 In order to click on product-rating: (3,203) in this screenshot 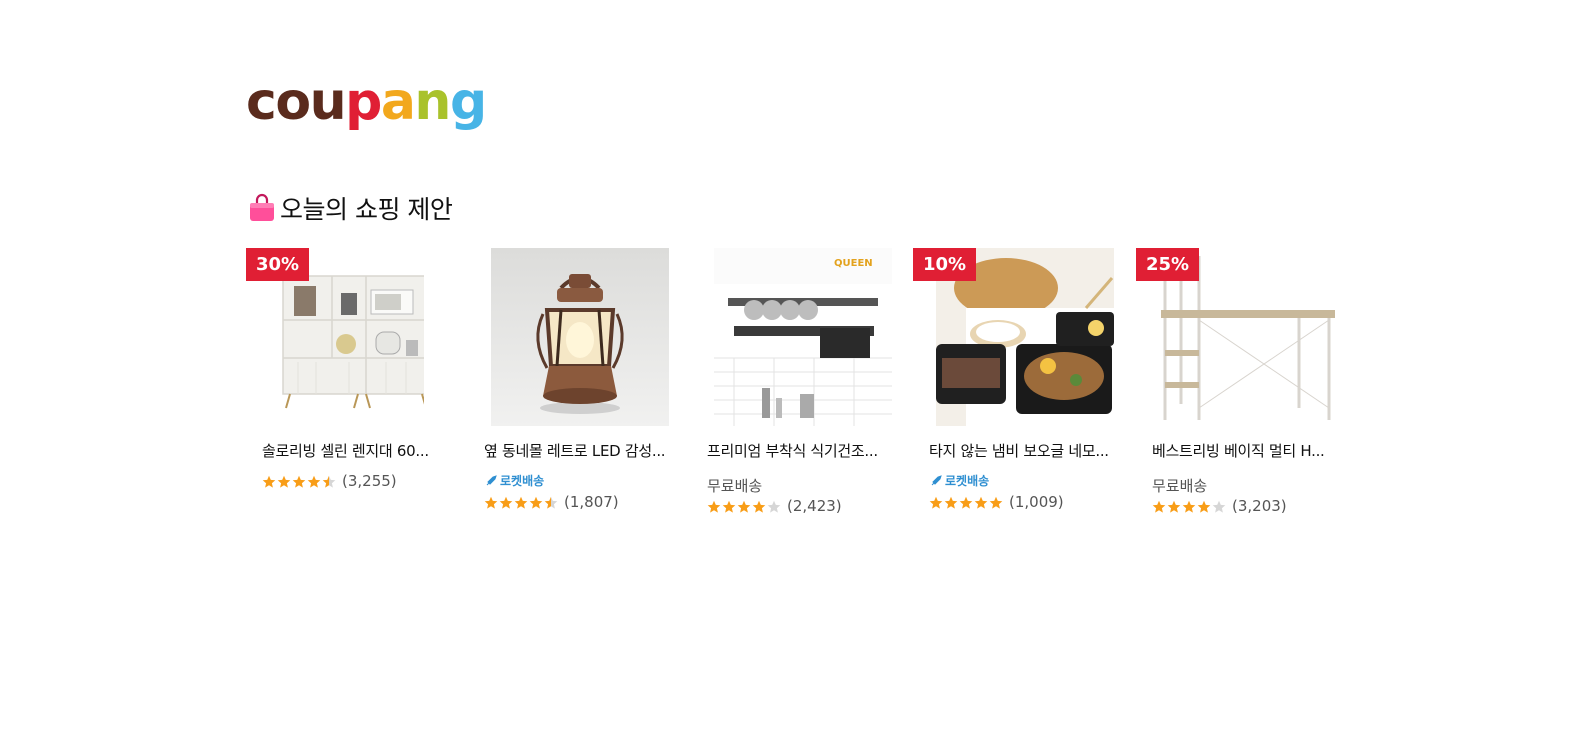, I will do `click(1219, 506)`.